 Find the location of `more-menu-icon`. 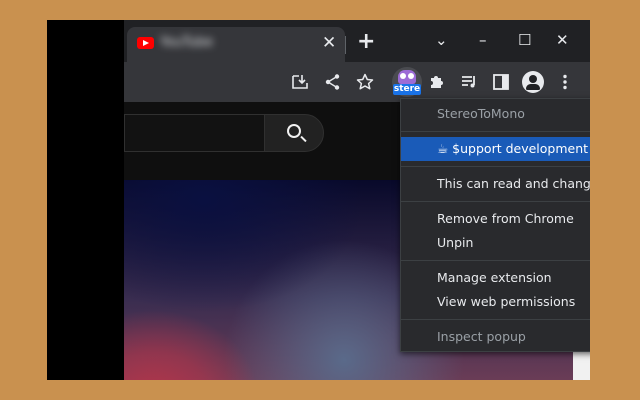

more-menu-icon is located at coordinates (565, 82).